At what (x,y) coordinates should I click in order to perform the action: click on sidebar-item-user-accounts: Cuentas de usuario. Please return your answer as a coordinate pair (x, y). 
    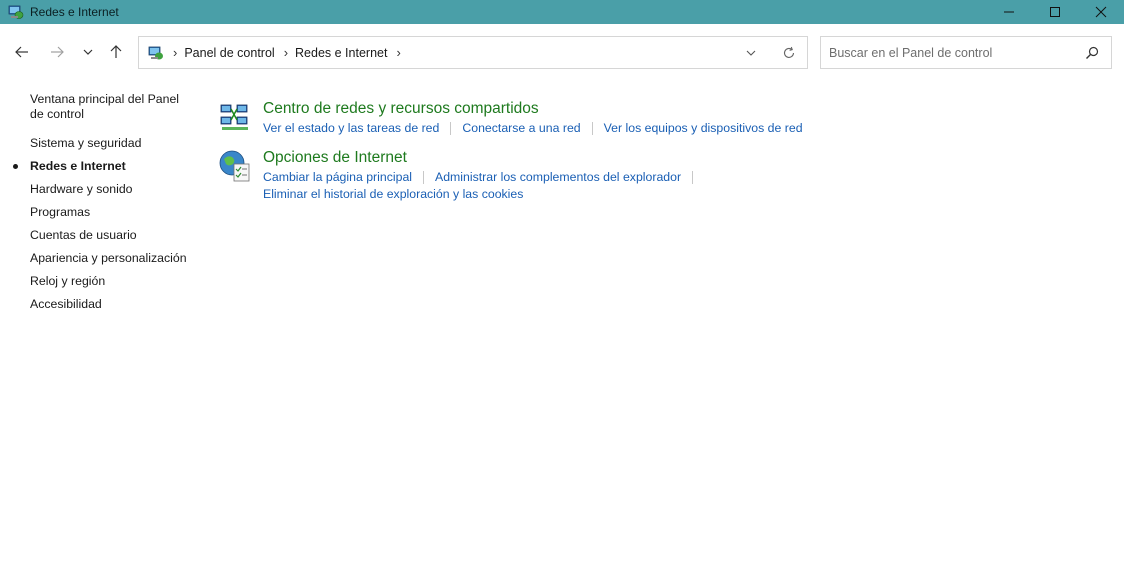
    Looking at the image, I should click on (102, 235).